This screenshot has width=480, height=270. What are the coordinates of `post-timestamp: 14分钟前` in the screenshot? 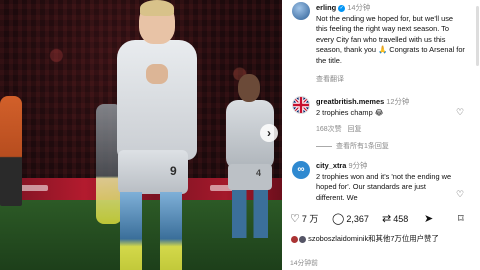 It's located at (304, 263).